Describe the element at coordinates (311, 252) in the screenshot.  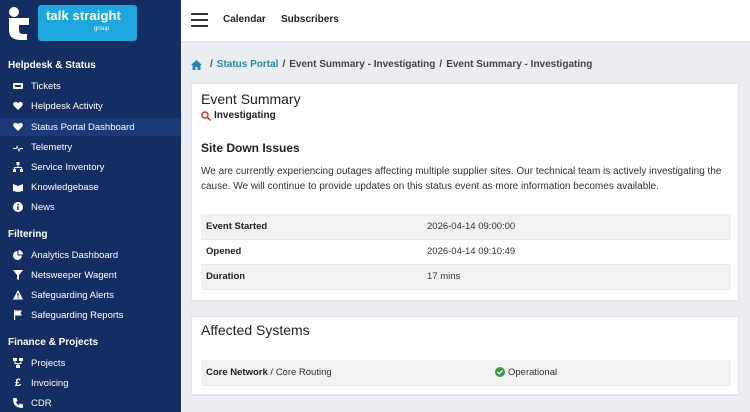
I see `detail-key: Opened` at that location.